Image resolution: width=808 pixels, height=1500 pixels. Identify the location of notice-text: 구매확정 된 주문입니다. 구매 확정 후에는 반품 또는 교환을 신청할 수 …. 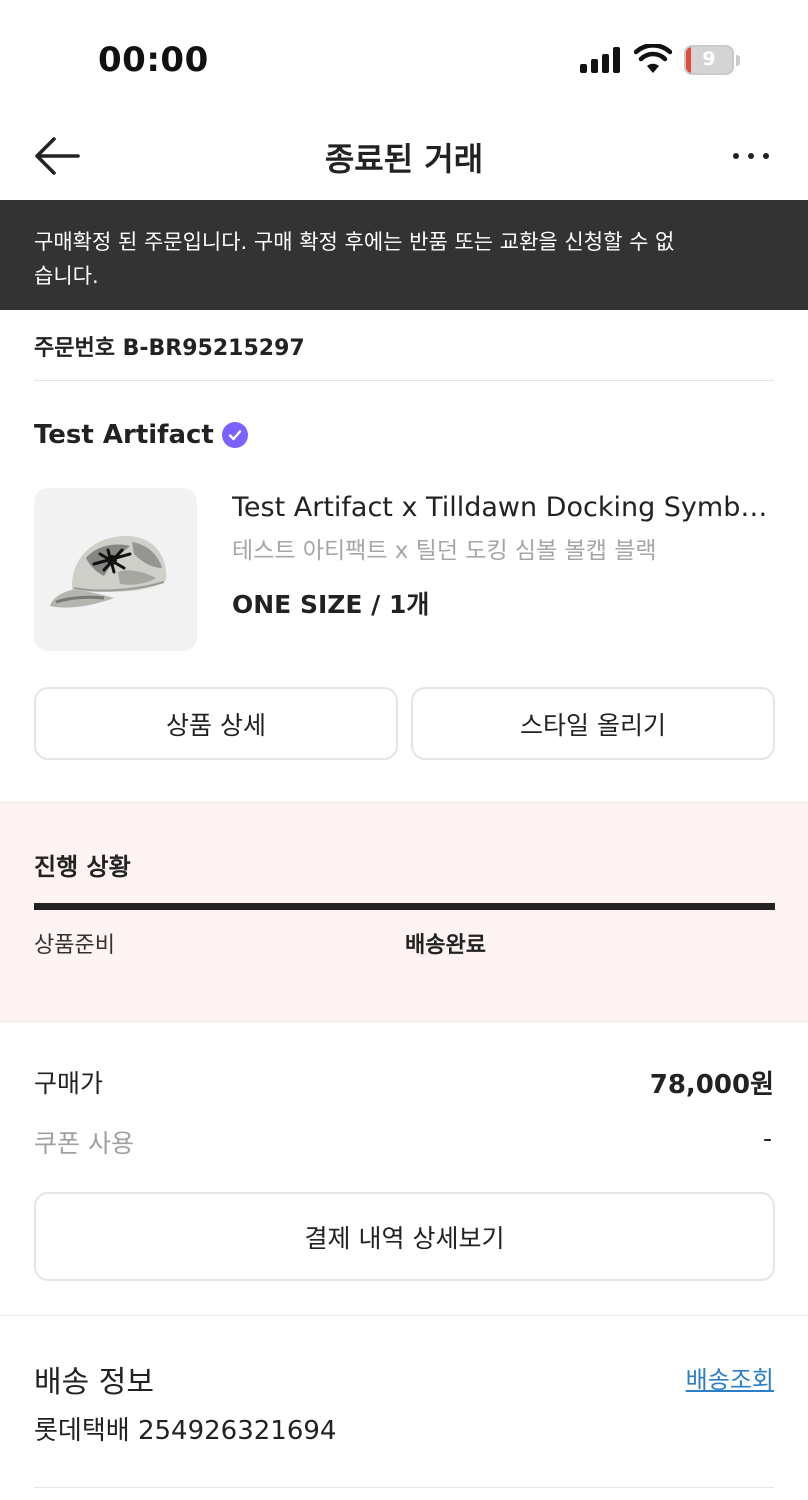
(354, 259).